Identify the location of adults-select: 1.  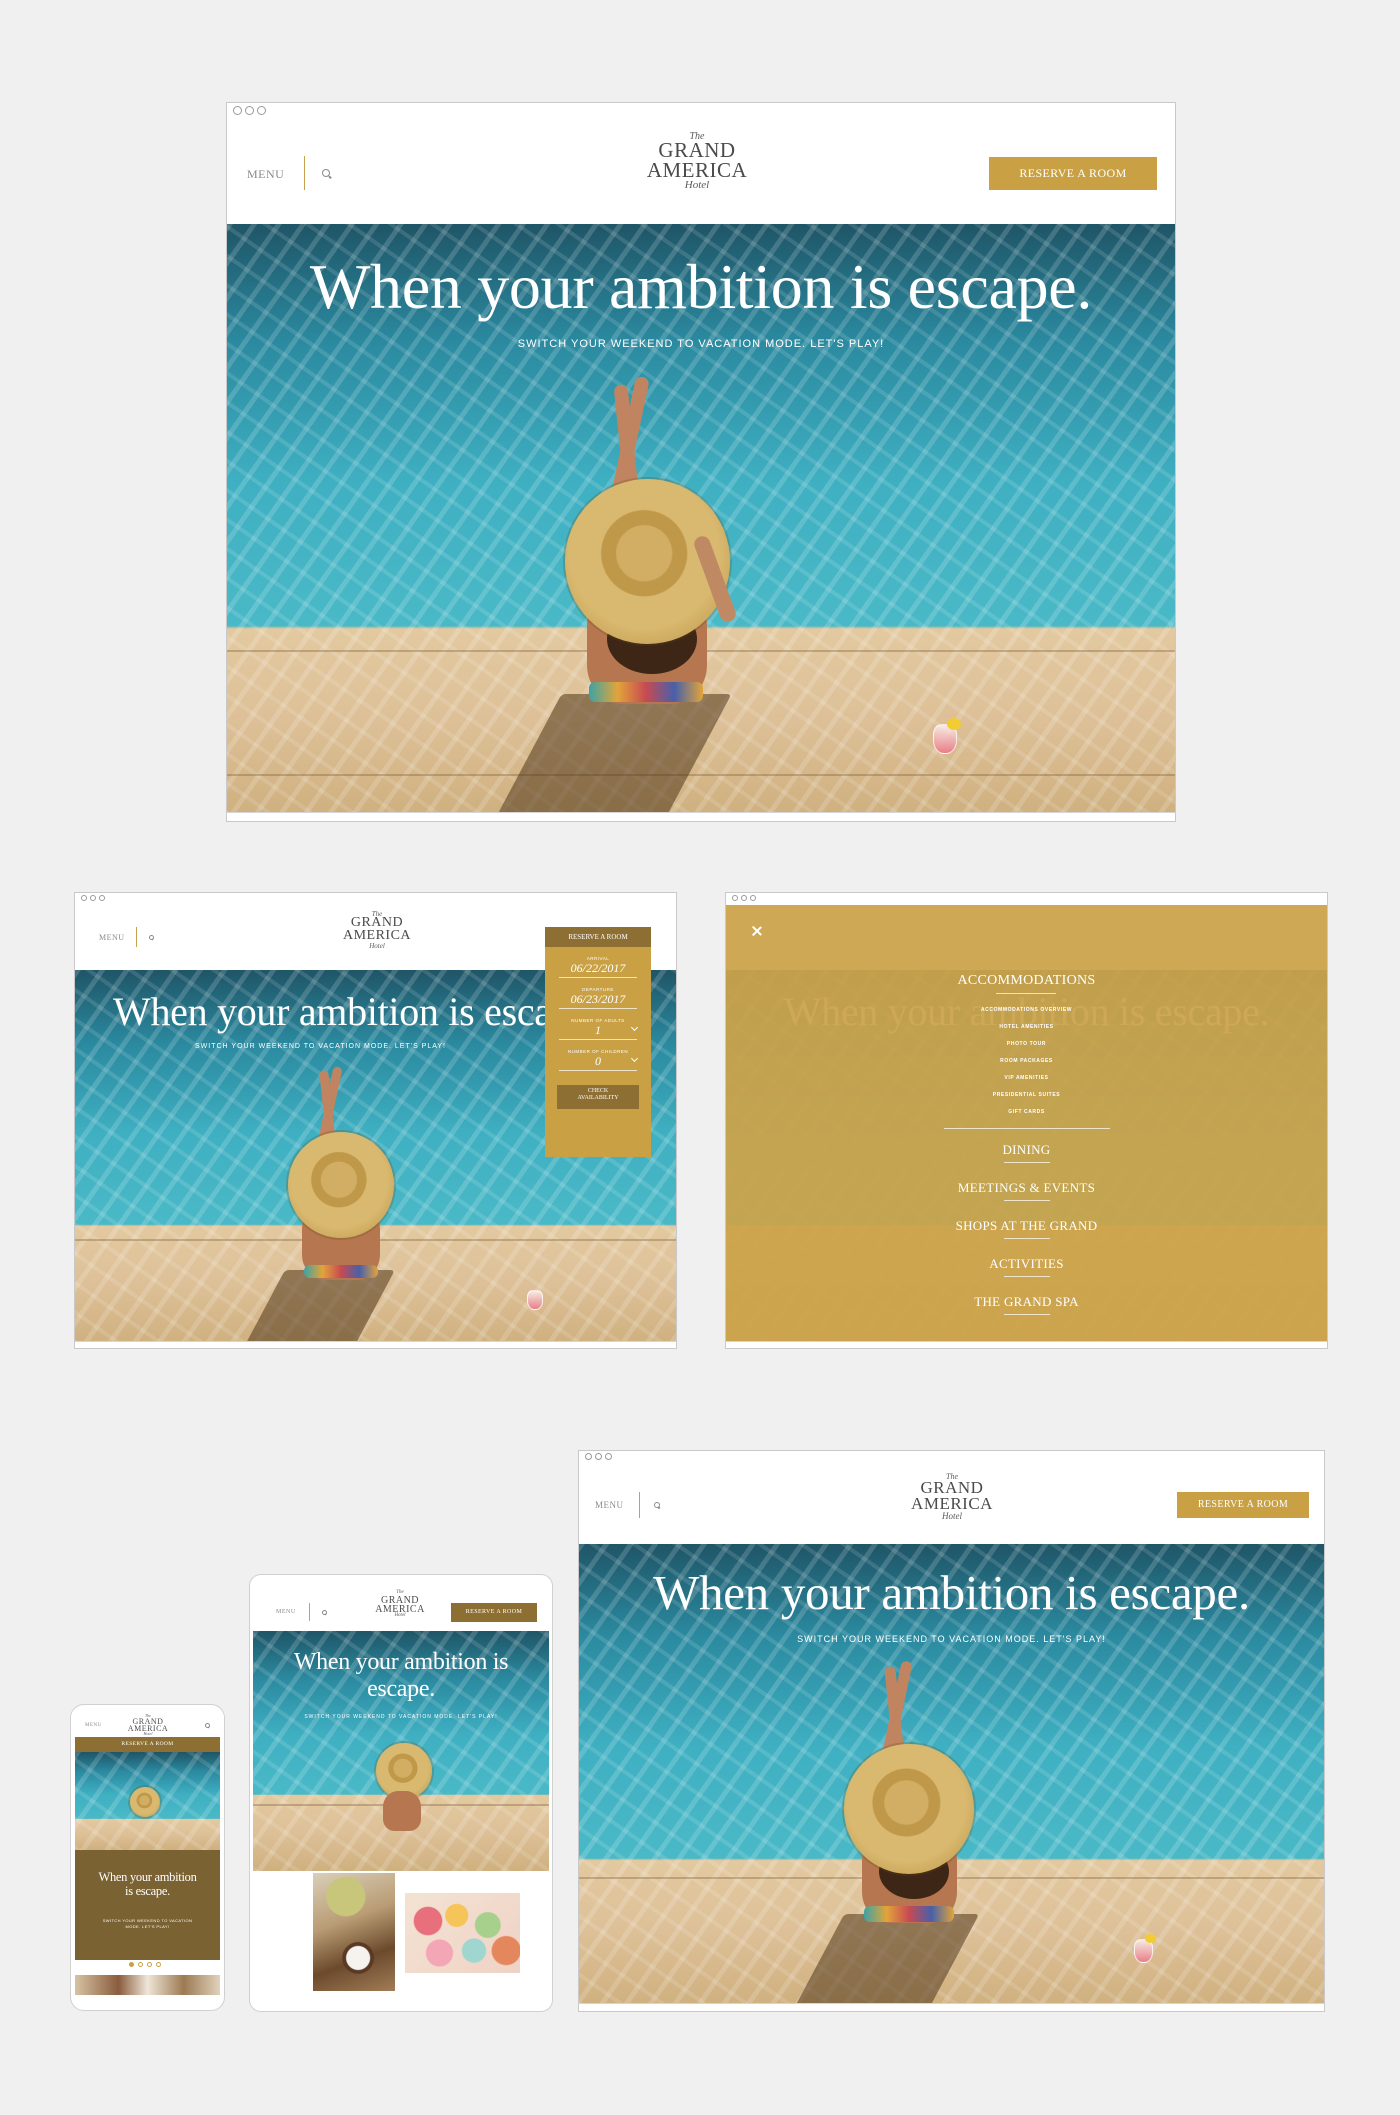
(599, 1031).